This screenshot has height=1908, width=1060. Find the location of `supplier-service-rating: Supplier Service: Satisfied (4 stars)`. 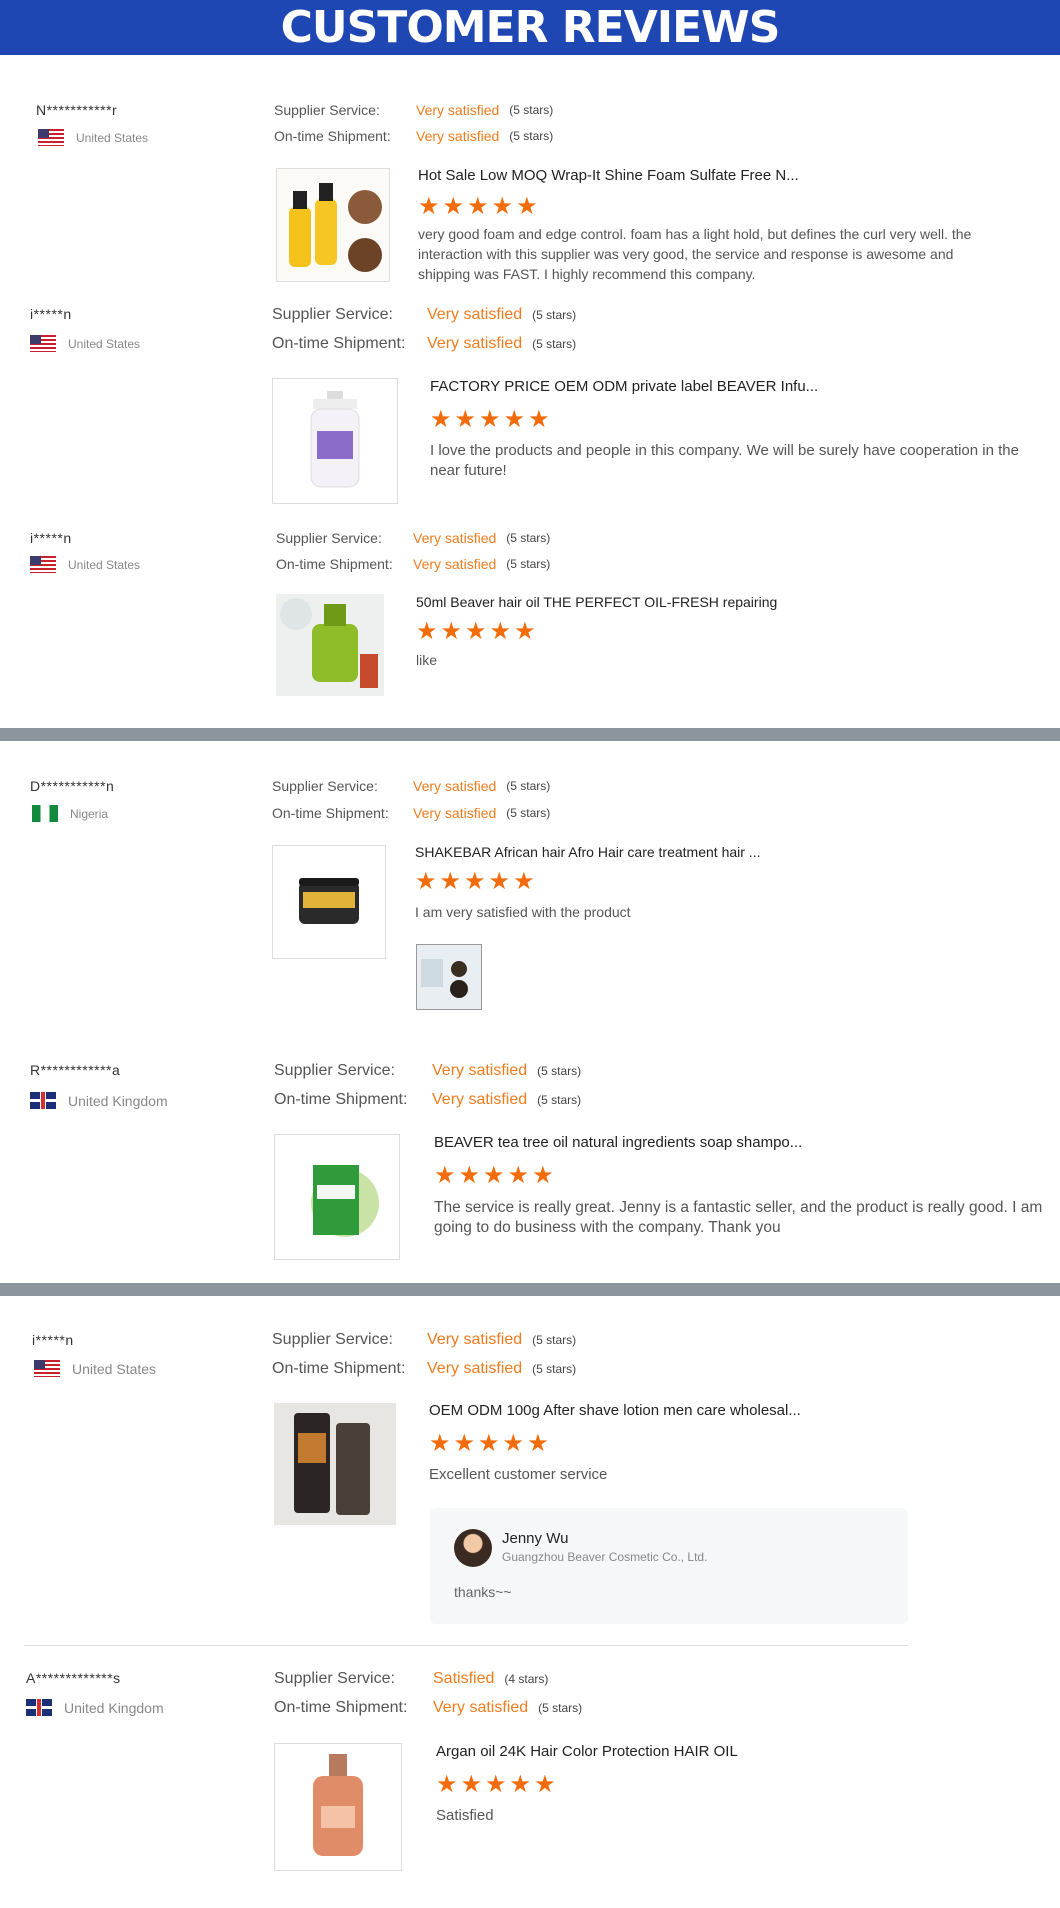

supplier-service-rating: Supplier Service: Satisfied (4 stars) is located at coordinates (411, 1679).